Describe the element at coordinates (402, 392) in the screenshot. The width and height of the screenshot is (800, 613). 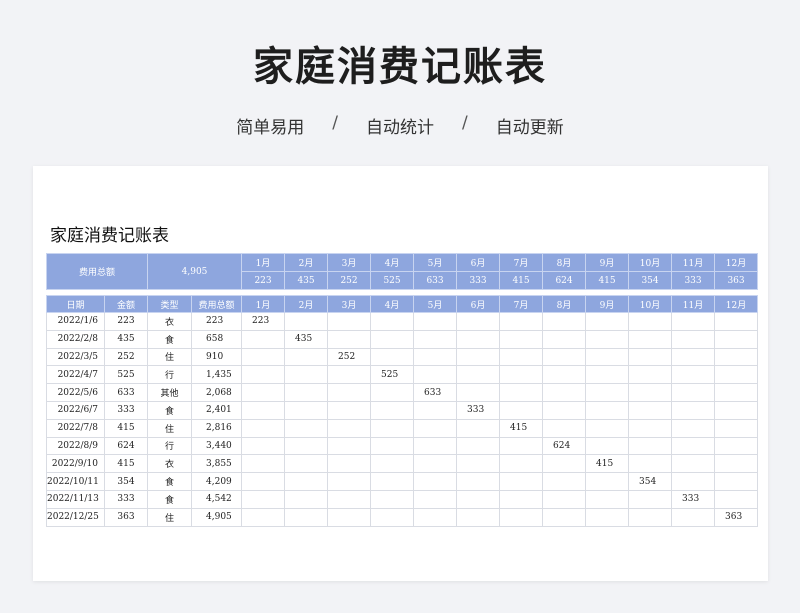
I see `table-row: 2022/5/6 633 其他 2,068 633` at that location.